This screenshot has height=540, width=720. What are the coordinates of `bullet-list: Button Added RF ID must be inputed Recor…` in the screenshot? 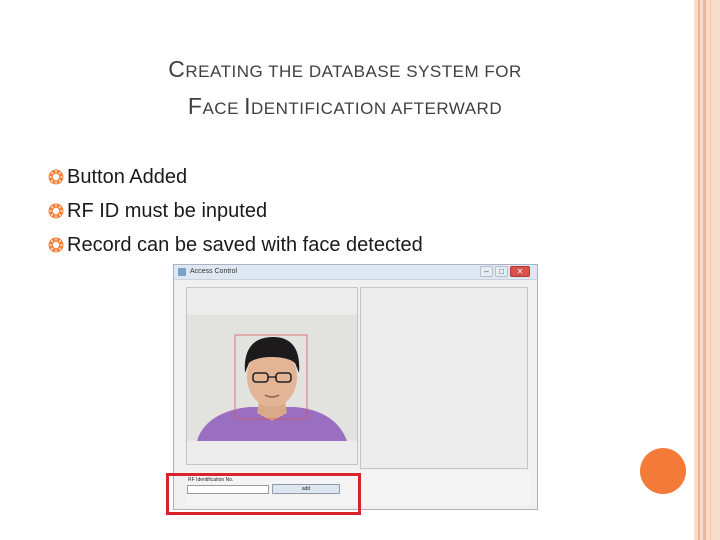 It's located at (235, 213).